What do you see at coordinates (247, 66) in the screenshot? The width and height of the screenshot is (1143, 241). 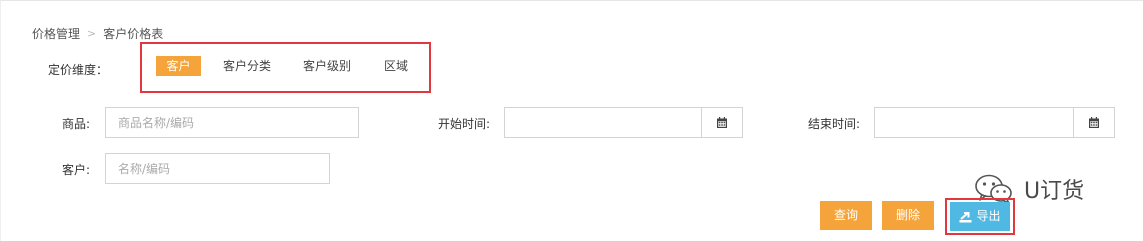 I see `dimension-tab-customer-category: 客户分类` at bounding box center [247, 66].